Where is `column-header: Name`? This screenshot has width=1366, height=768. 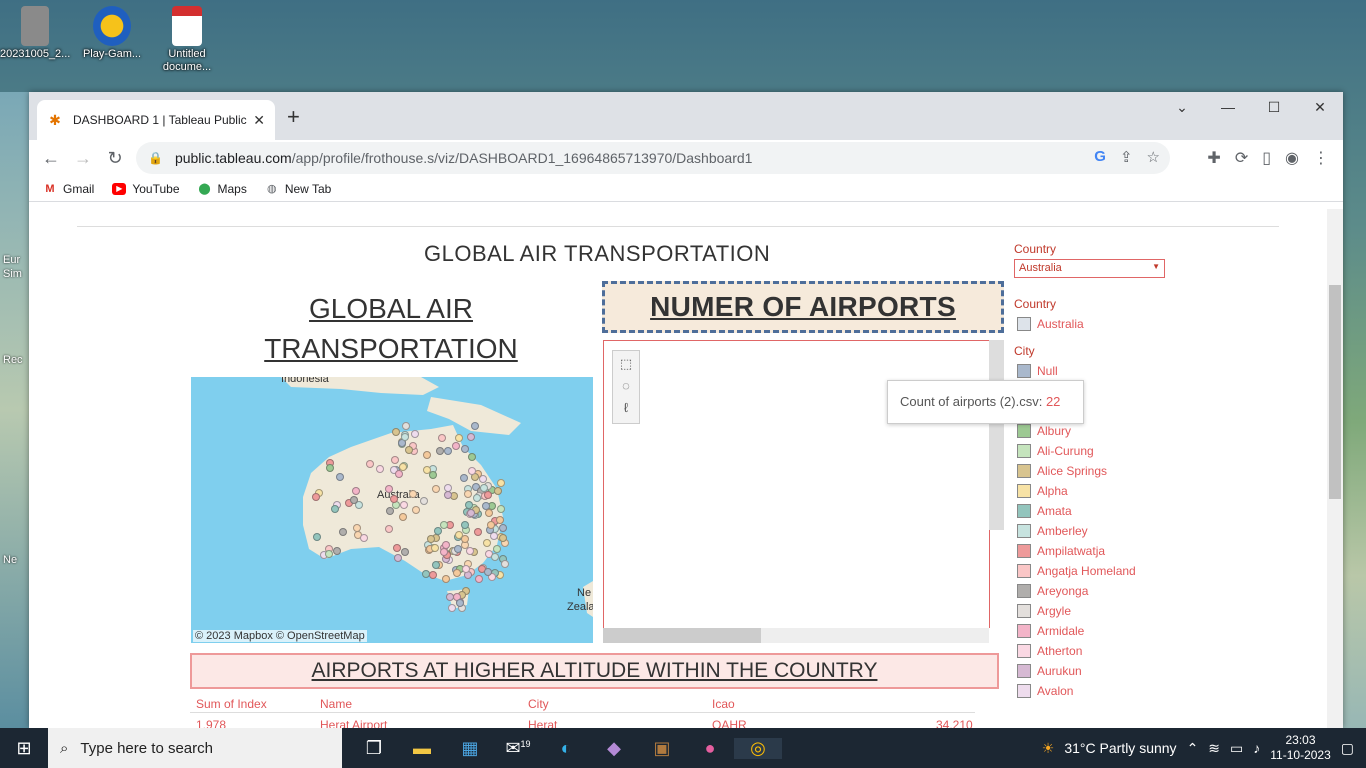 column-header: Name is located at coordinates (336, 704).